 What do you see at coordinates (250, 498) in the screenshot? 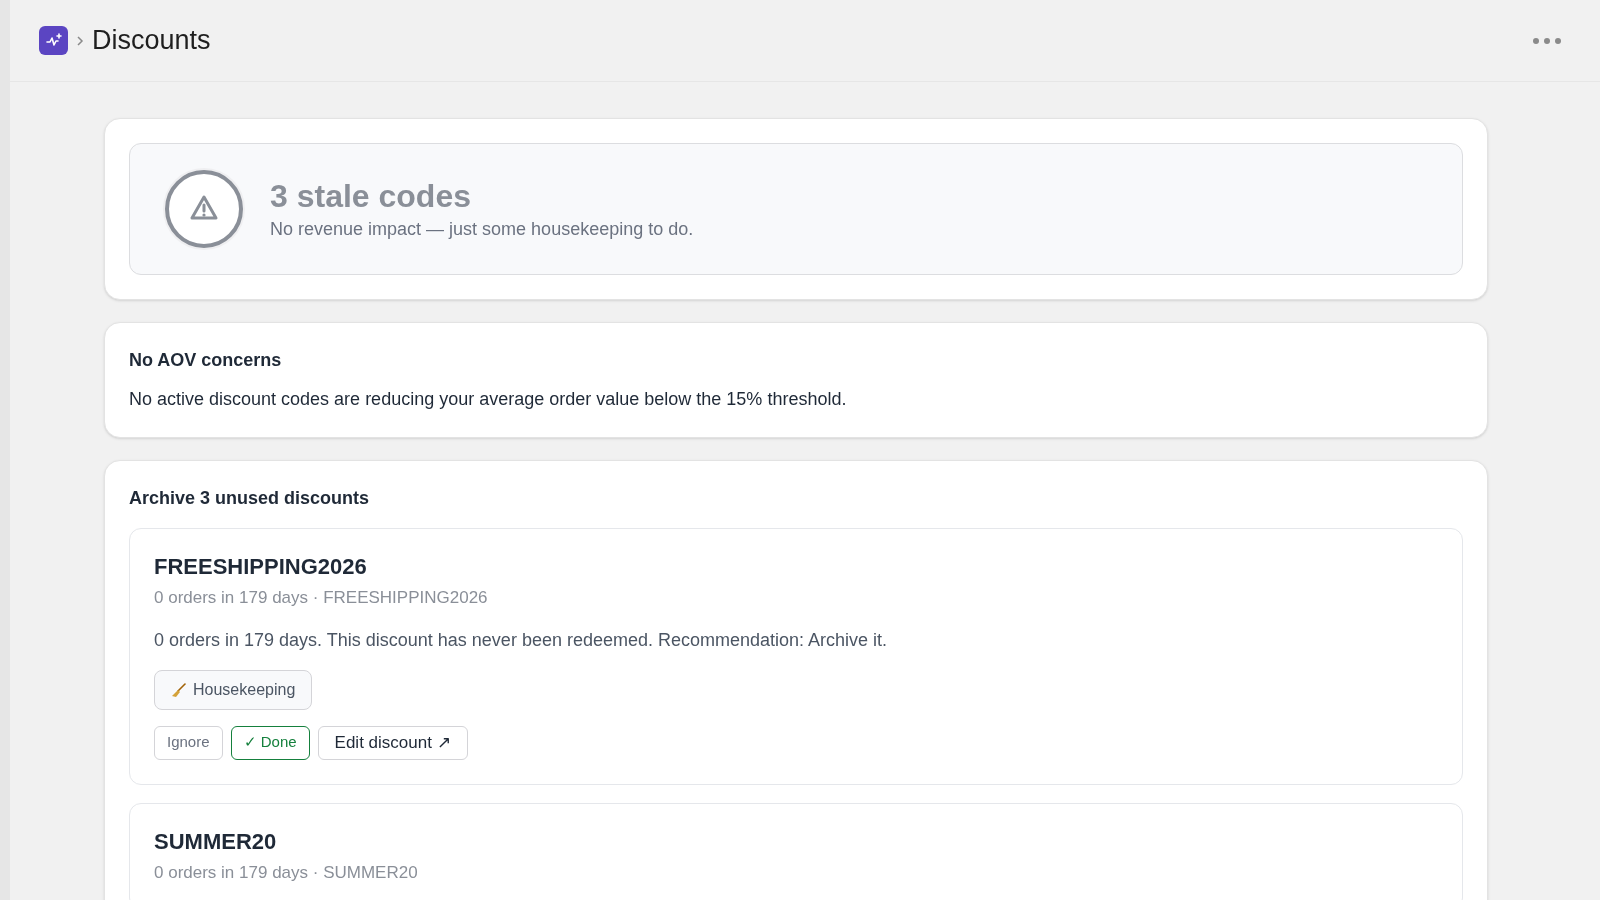
I see `archive-title: Archive 3 unused discounts` at bounding box center [250, 498].